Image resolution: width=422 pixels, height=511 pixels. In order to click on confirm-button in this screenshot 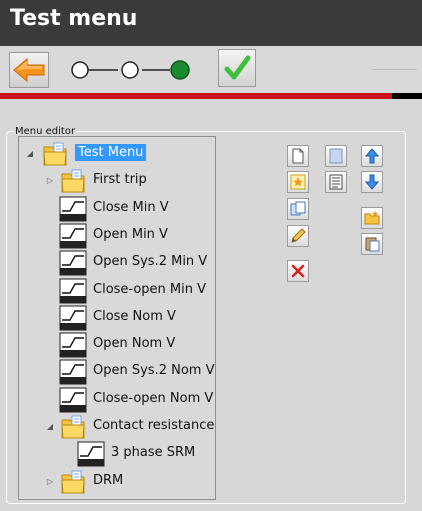, I will do `click(237, 68)`.